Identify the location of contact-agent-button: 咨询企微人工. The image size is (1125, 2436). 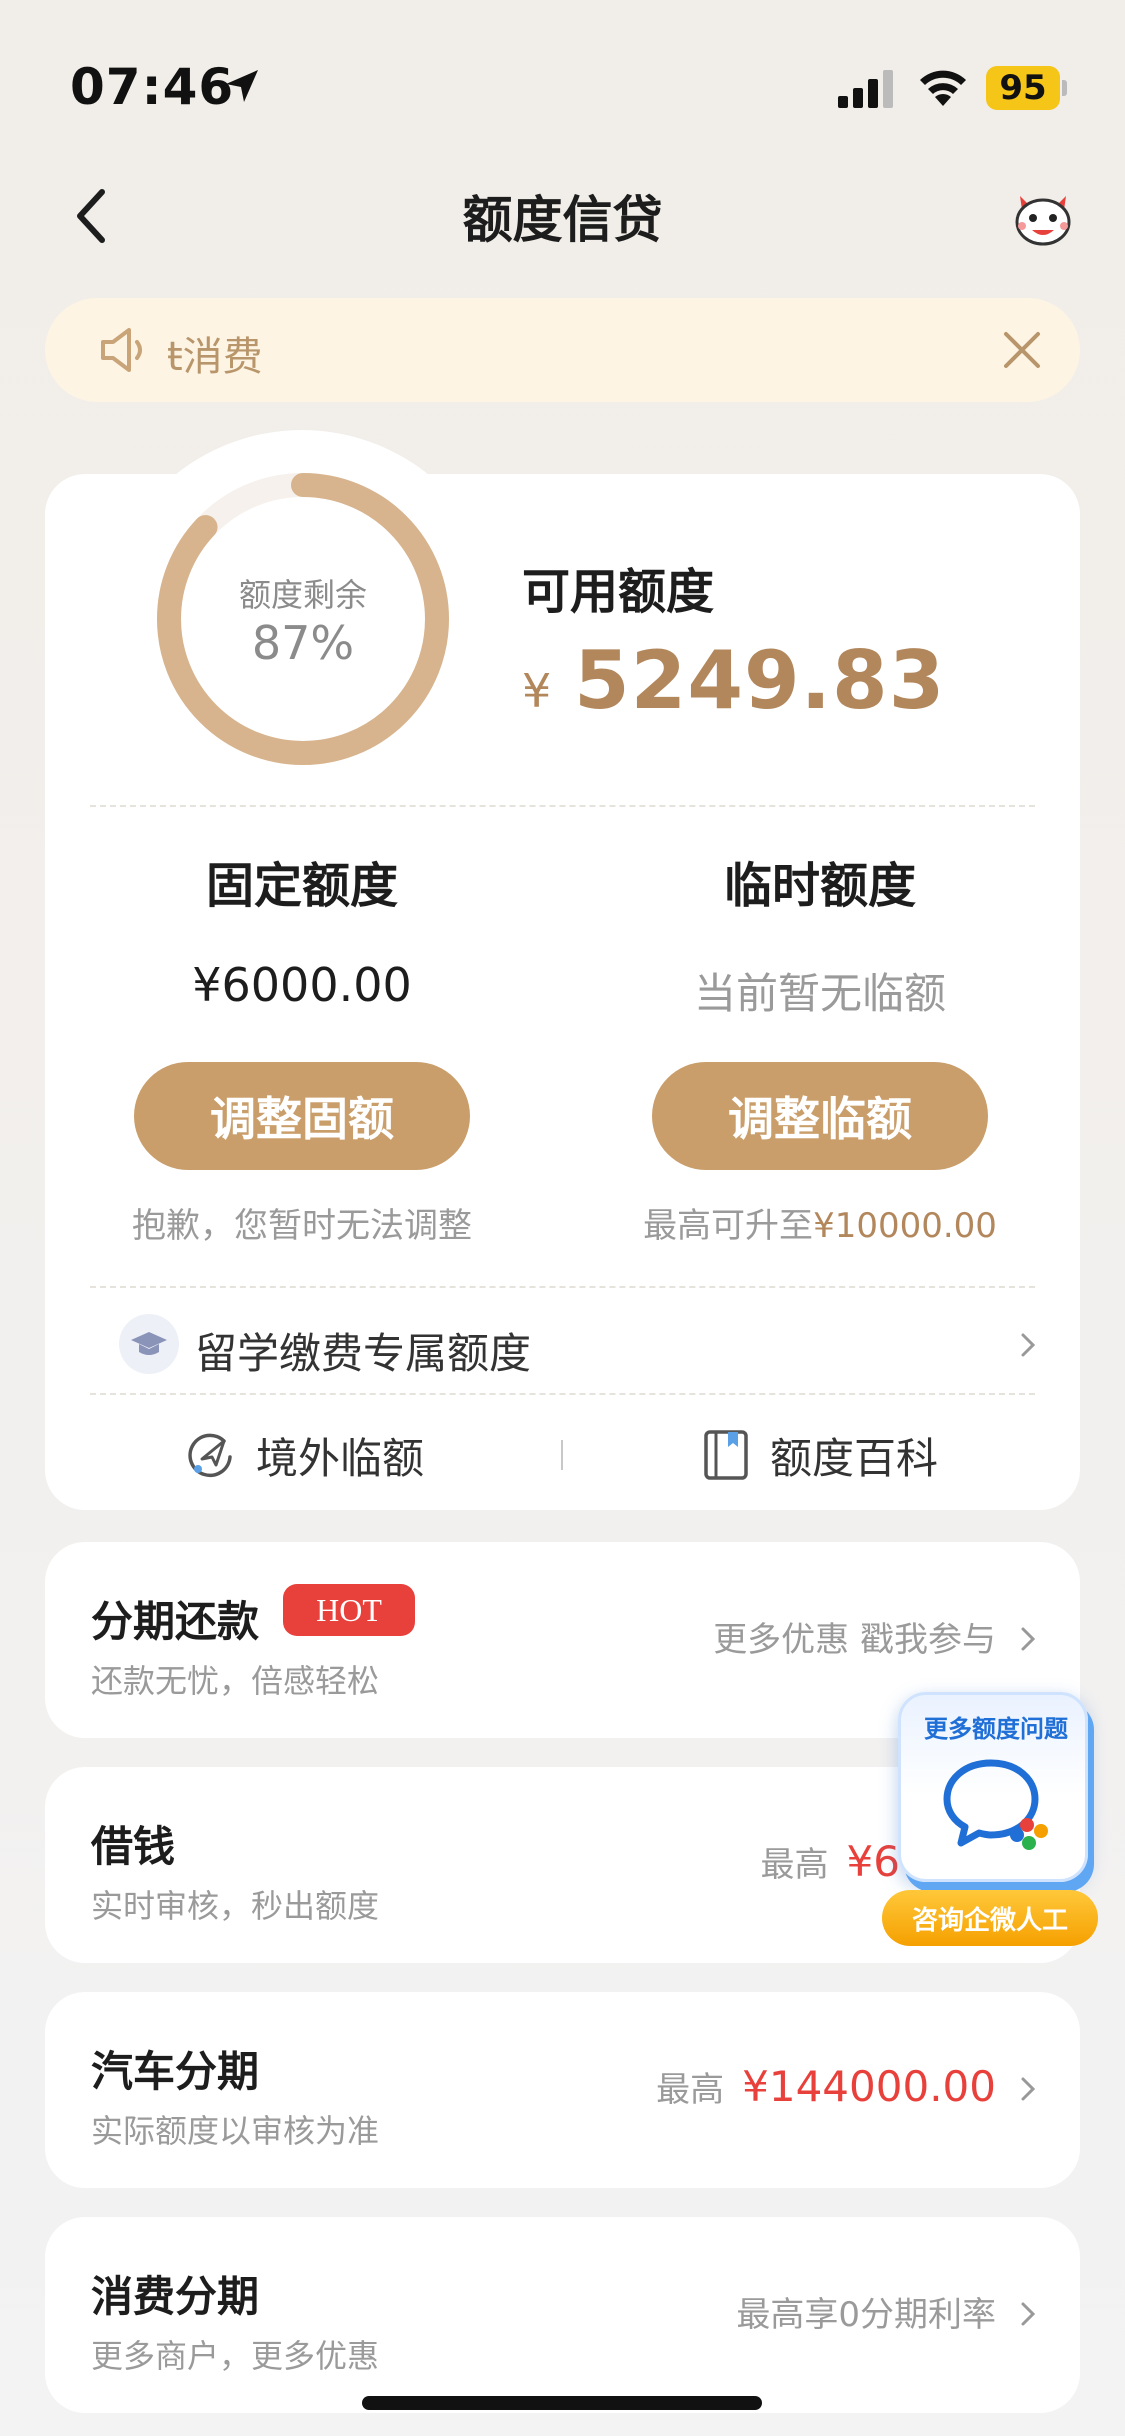
(990, 1918).